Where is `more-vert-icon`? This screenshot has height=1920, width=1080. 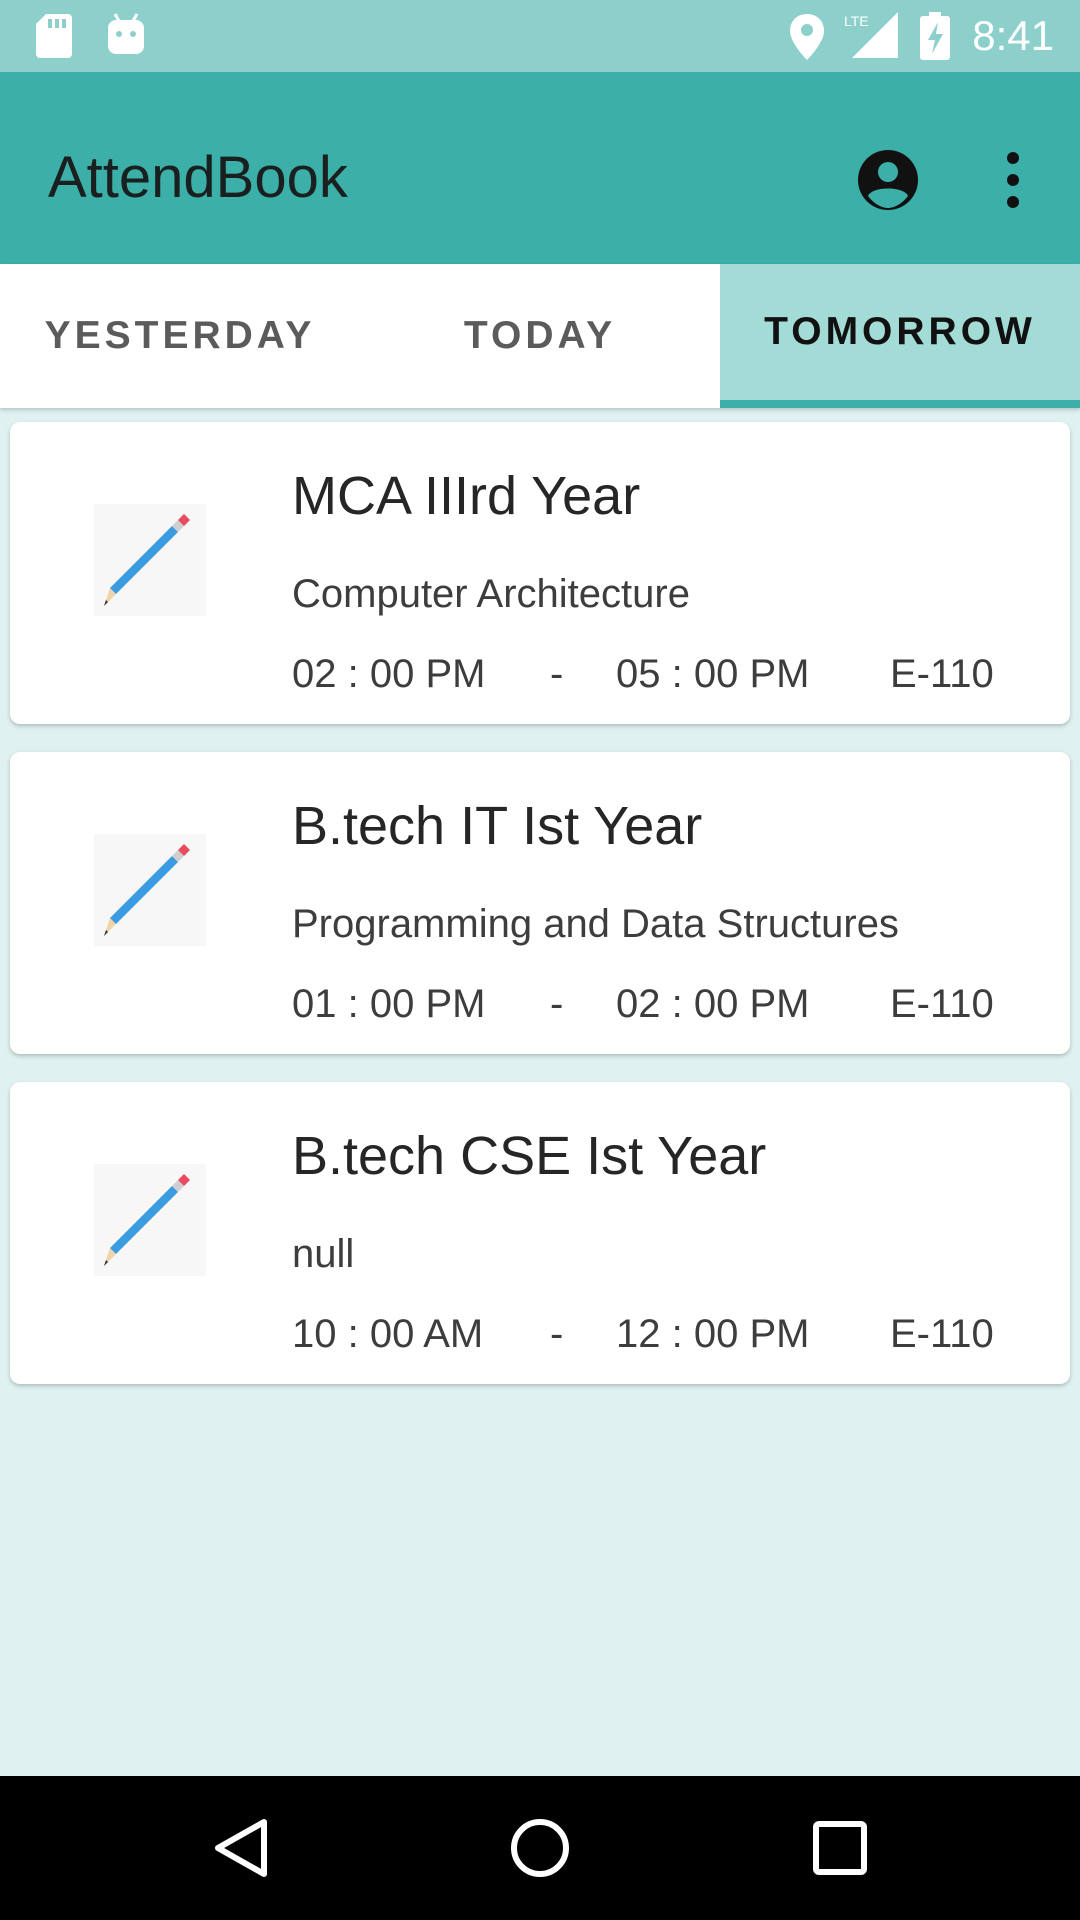
more-vert-icon is located at coordinates (1013, 180).